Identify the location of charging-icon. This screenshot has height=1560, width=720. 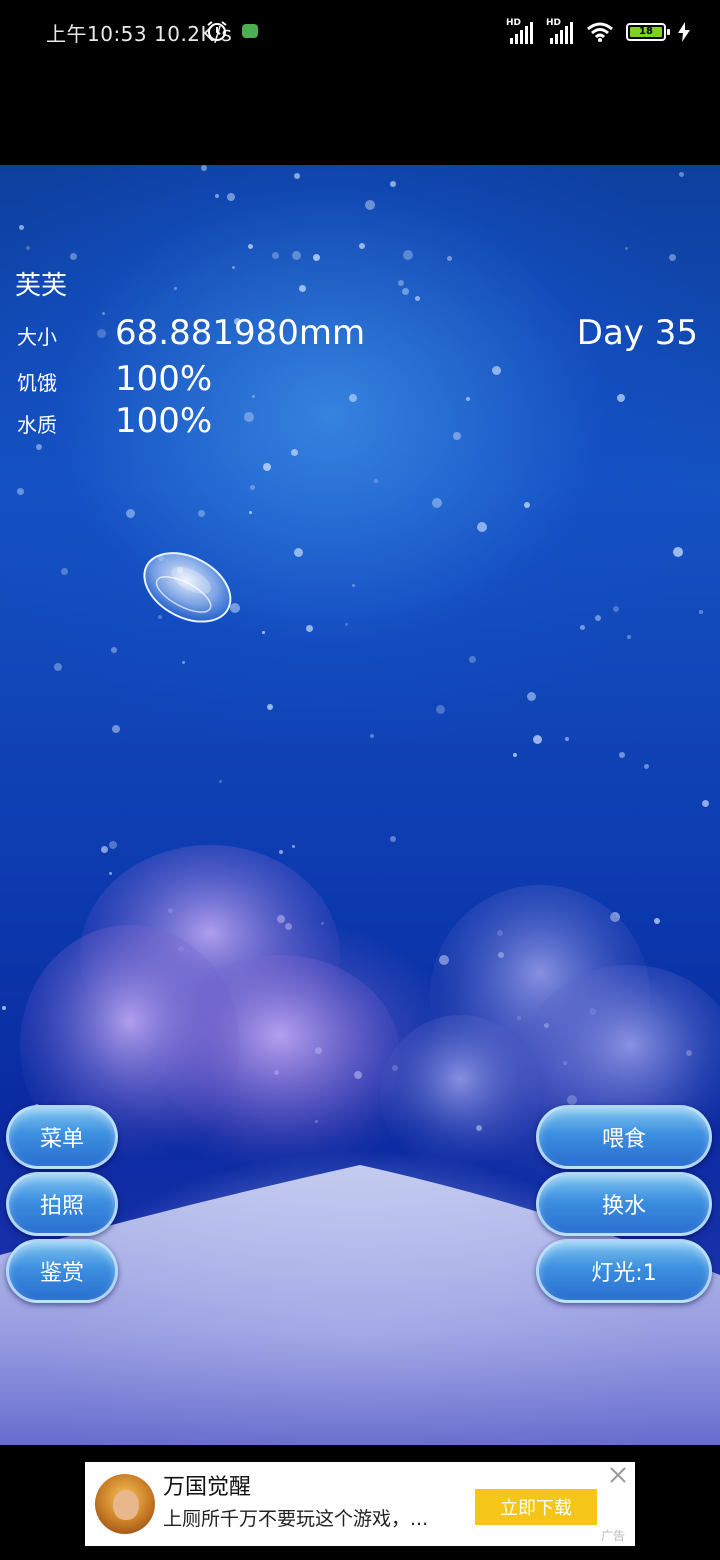
(684, 32).